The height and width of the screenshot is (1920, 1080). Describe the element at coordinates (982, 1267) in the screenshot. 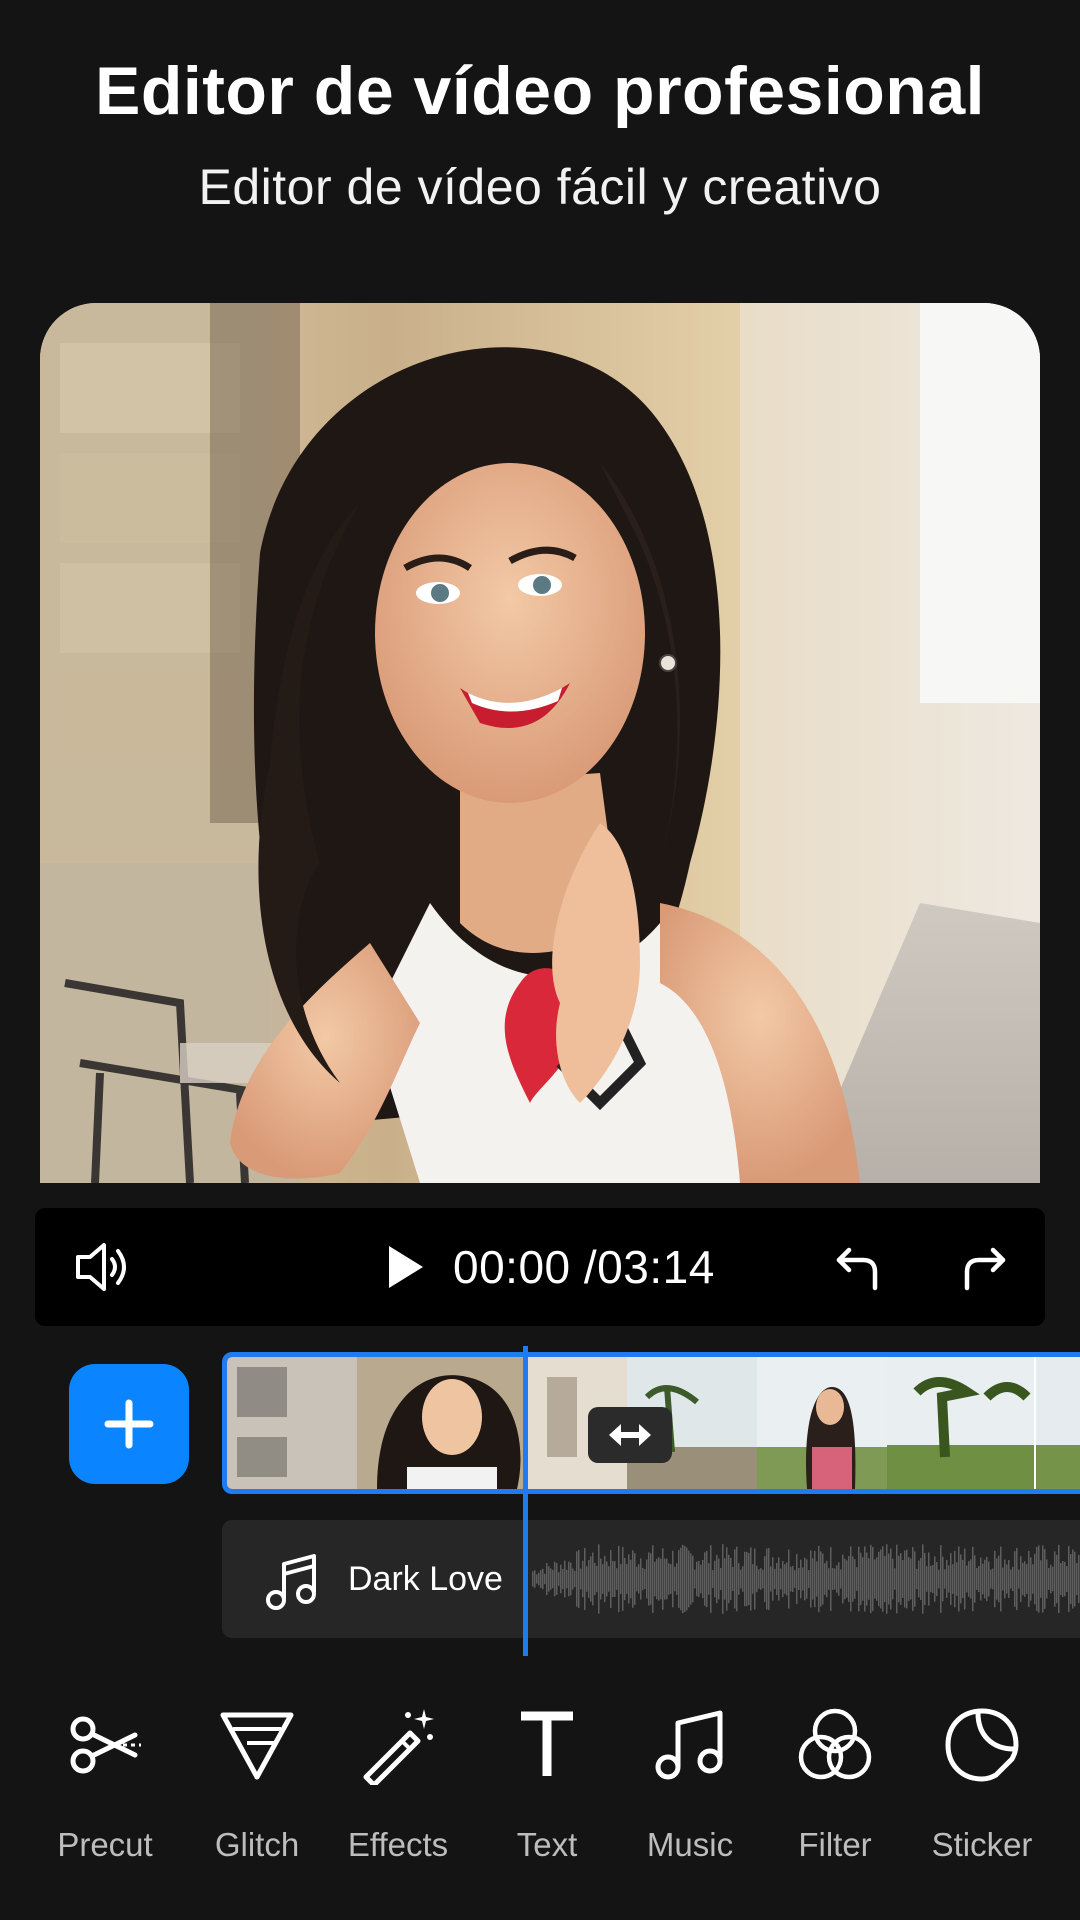

I see `redo-button` at that location.